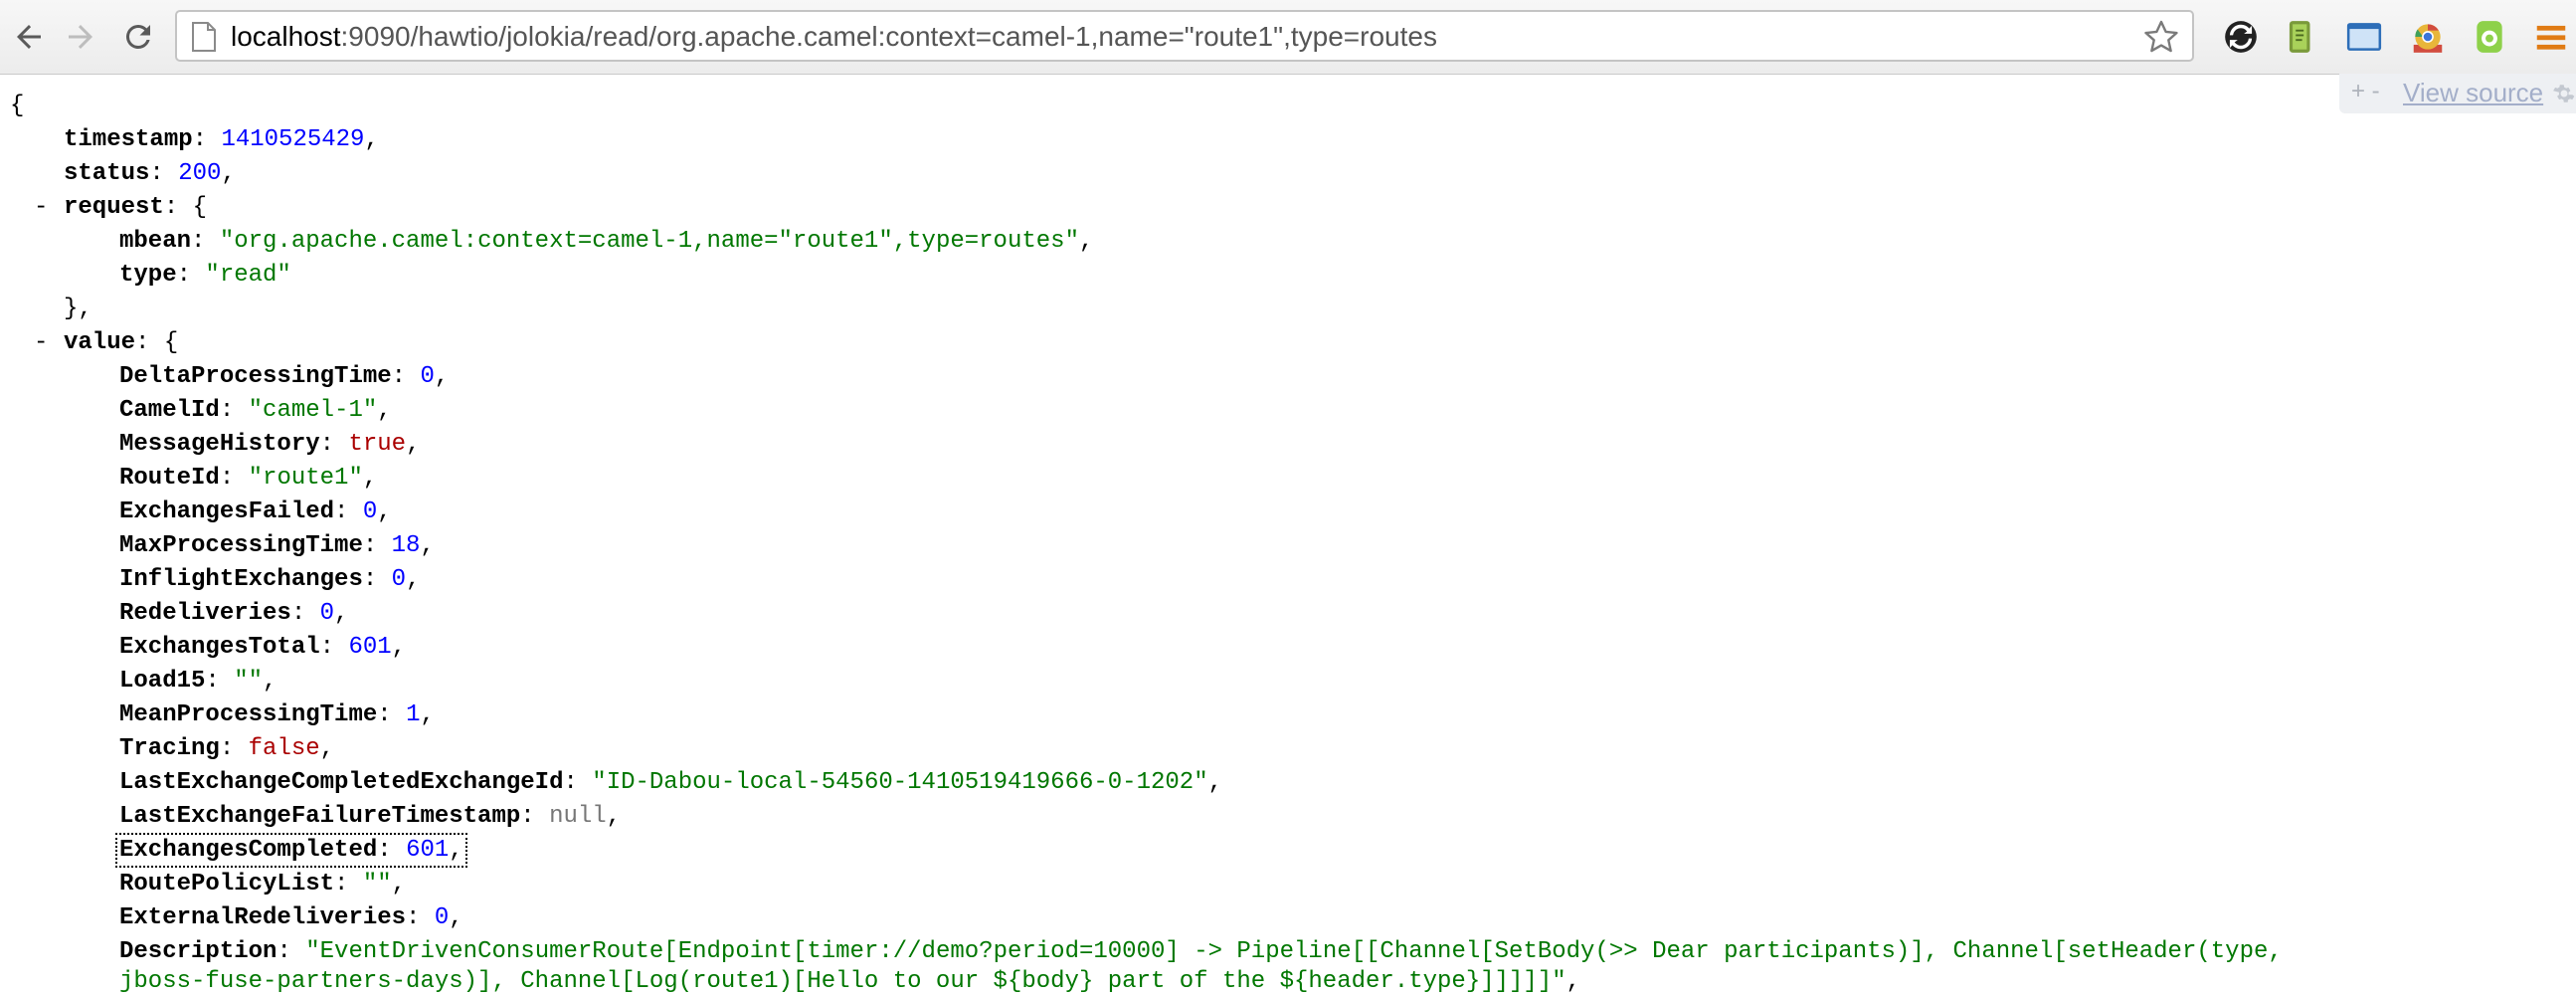  I want to click on android-extension-button, so click(2489, 37).